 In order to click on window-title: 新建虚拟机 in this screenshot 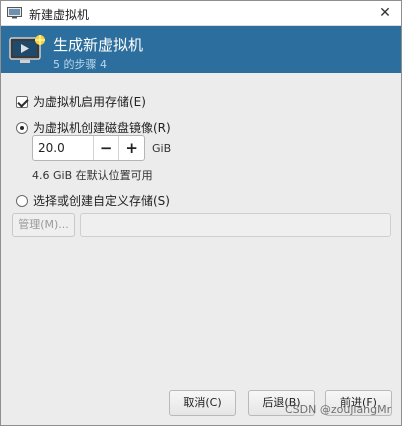, I will do `click(59, 15)`.